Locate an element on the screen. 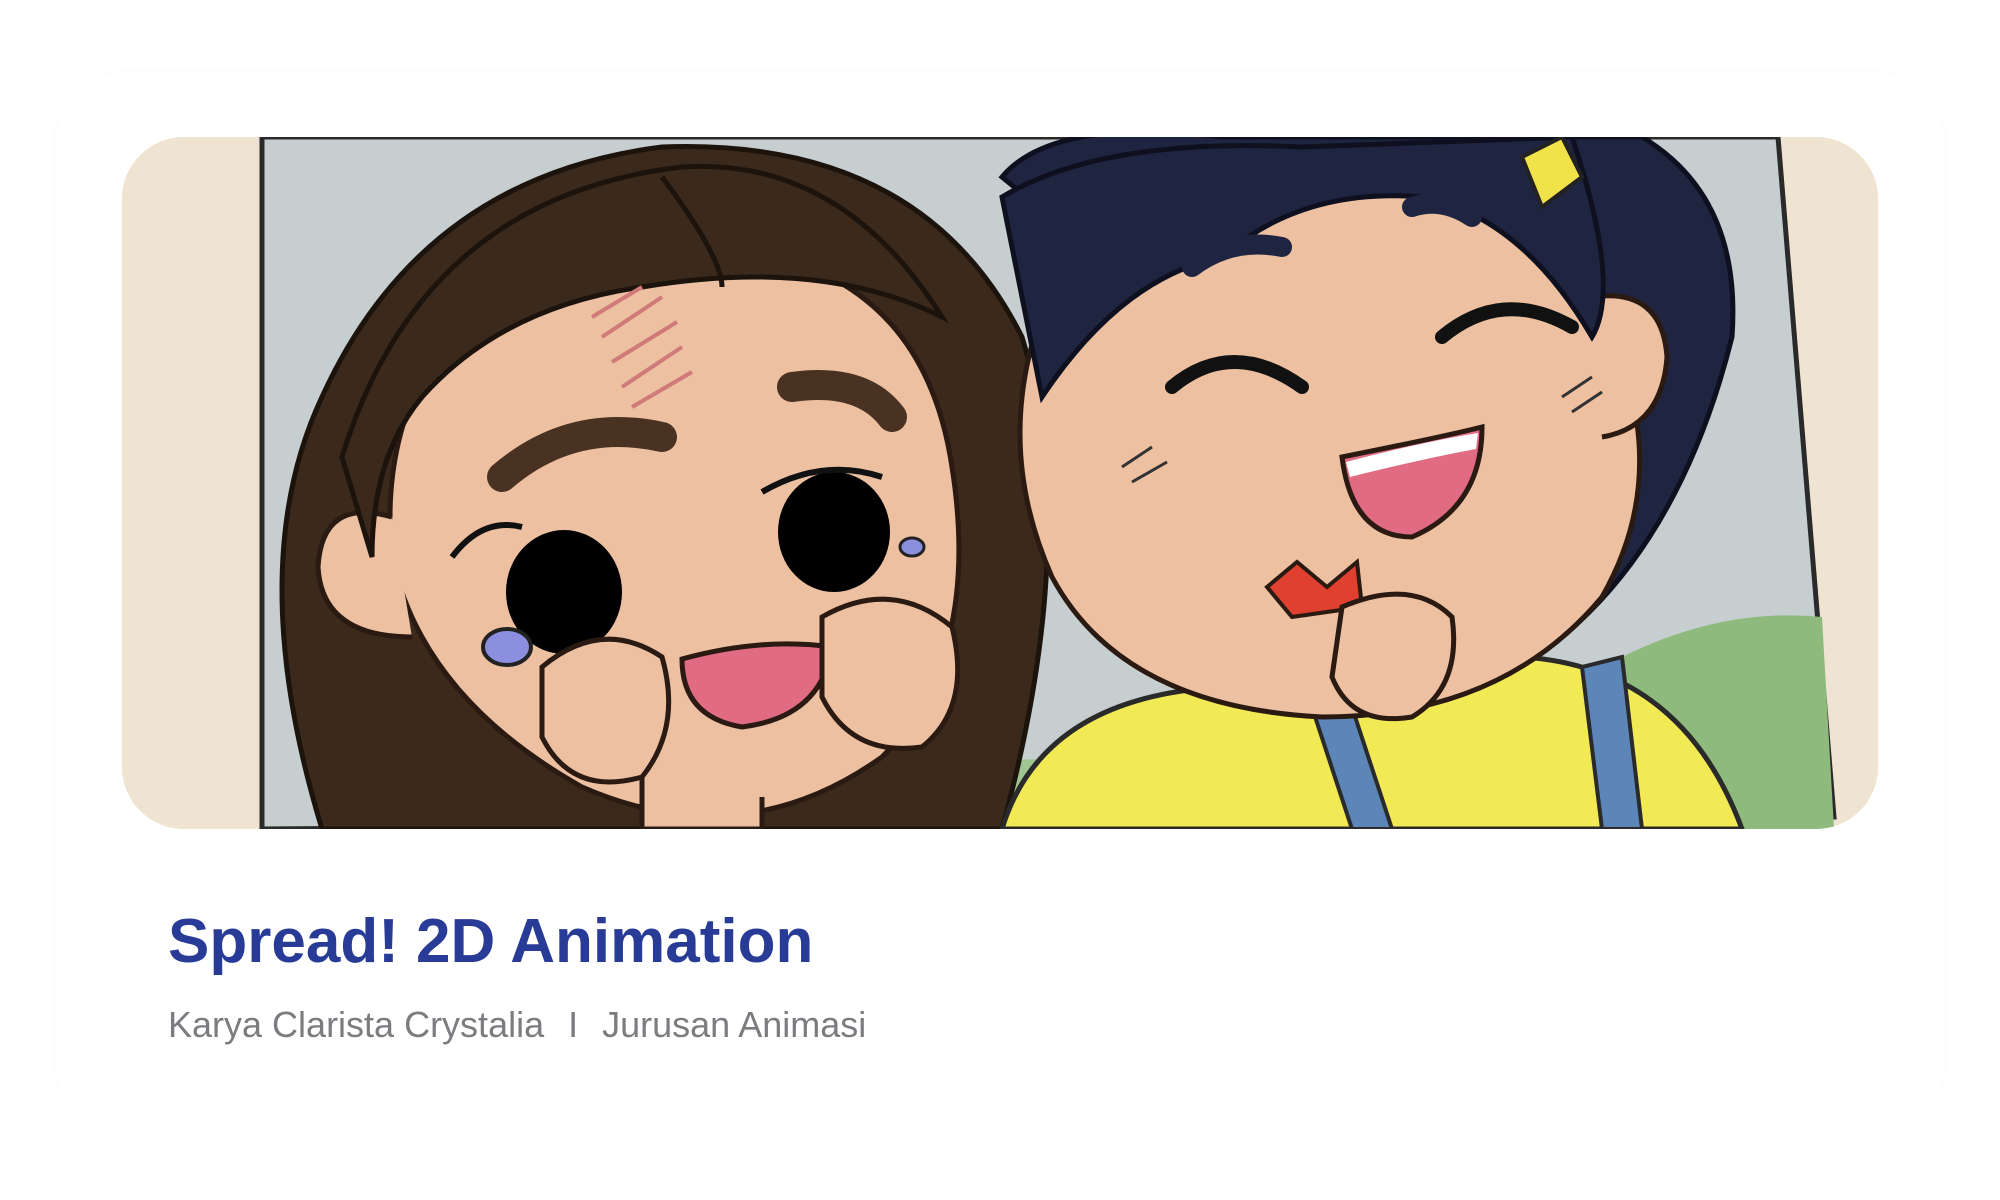  artwork-title: Spread! 2D Animation is located at coordinates (490, 942).